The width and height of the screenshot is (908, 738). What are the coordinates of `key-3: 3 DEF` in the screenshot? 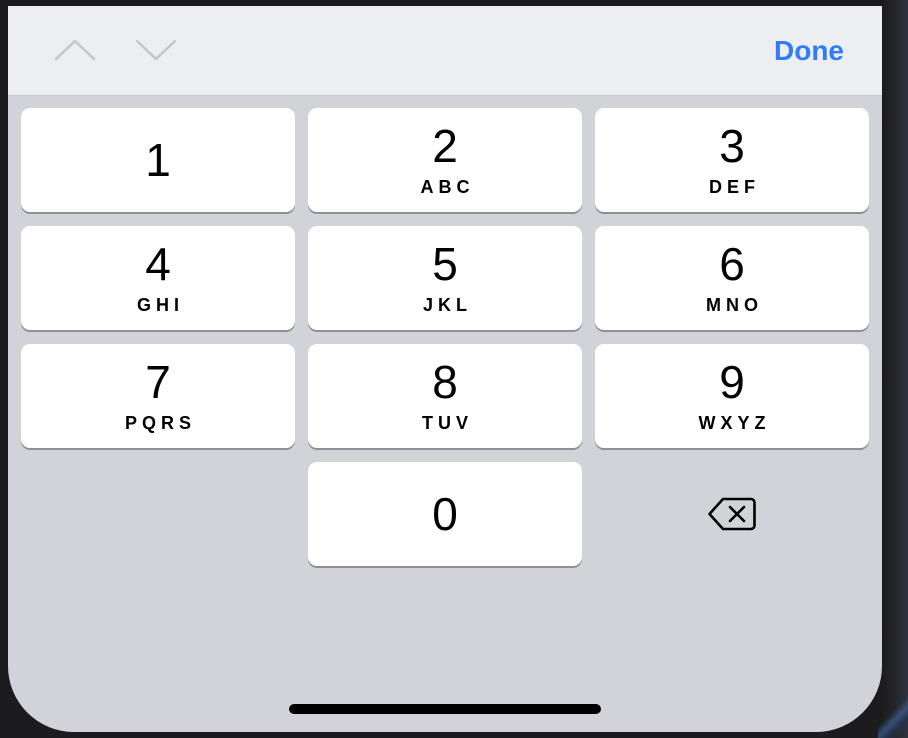 It's located at (732, 160).